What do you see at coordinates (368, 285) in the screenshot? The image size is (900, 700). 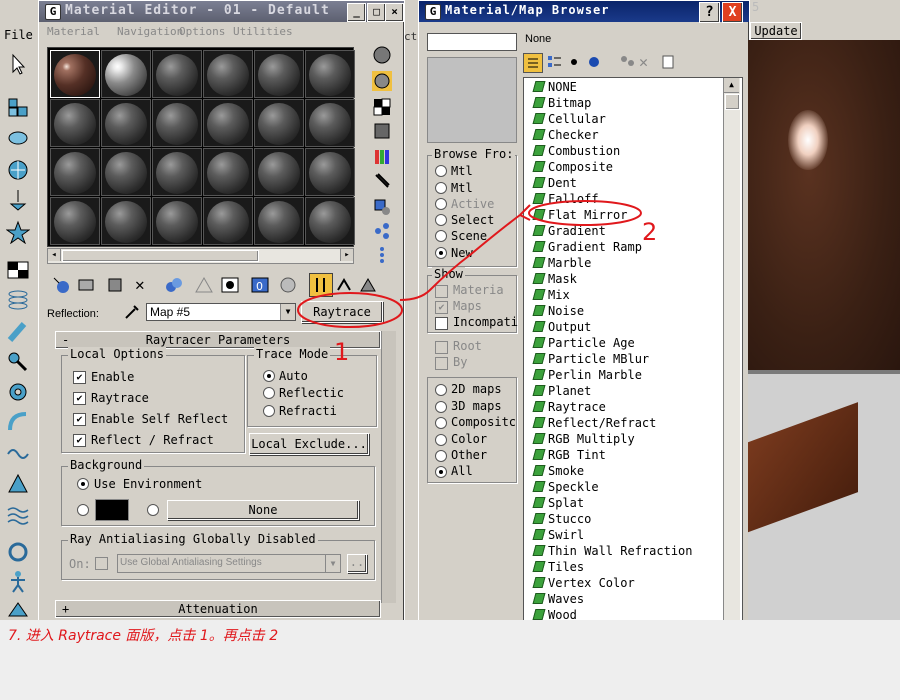 I see `pick-material-icon` at bounding box center [368, 285].